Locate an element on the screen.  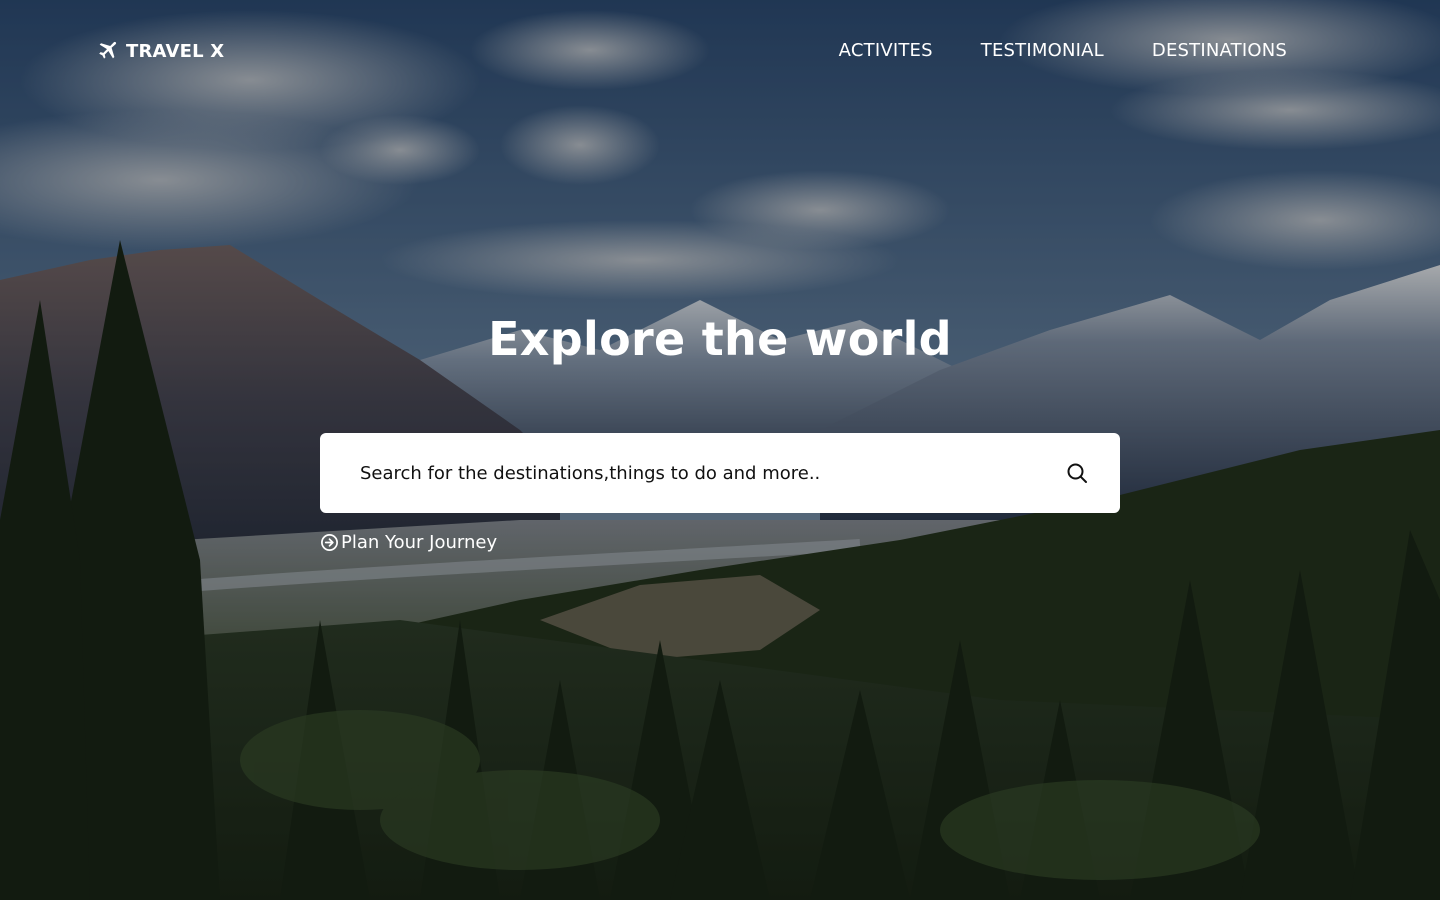
search-bar is located at coordinates (720, 473).